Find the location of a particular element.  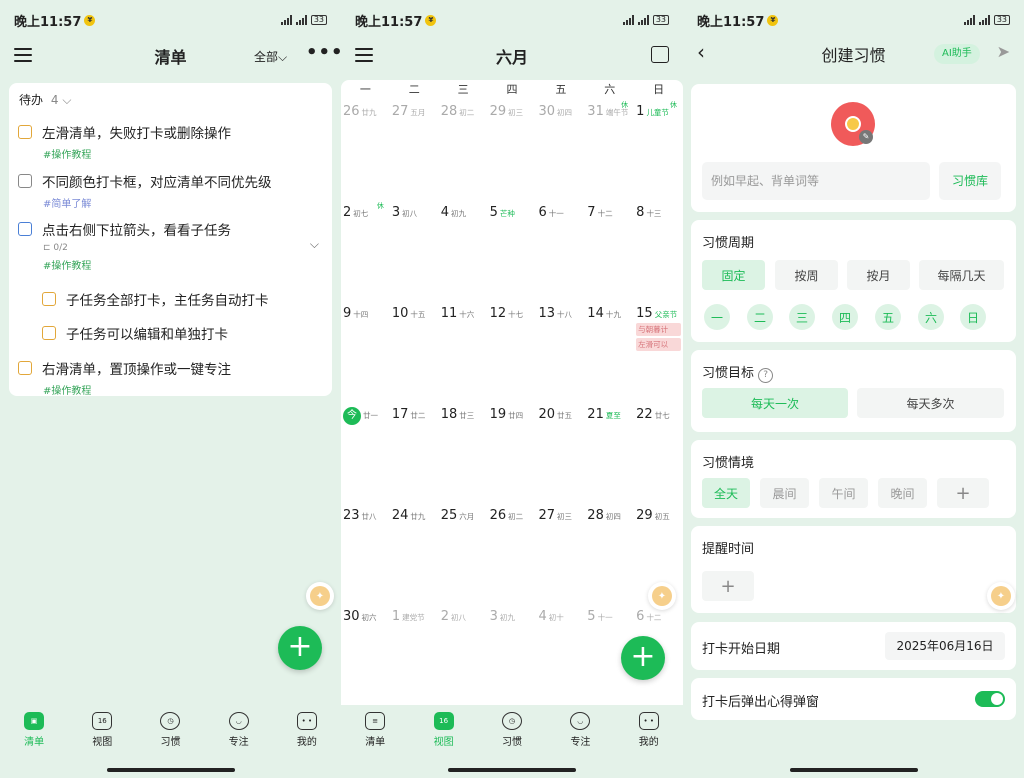

day-cell: 18 廿三 is located at coordinates (463, 453).